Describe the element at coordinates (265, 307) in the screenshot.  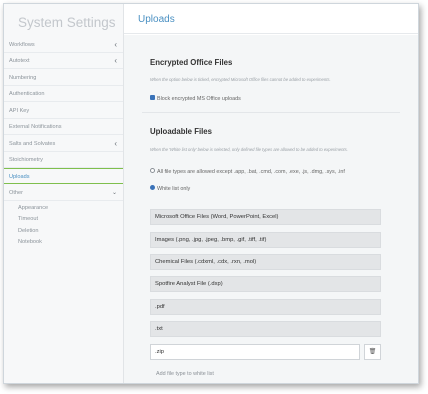
I see `file-type-item: .pdf` at that location.